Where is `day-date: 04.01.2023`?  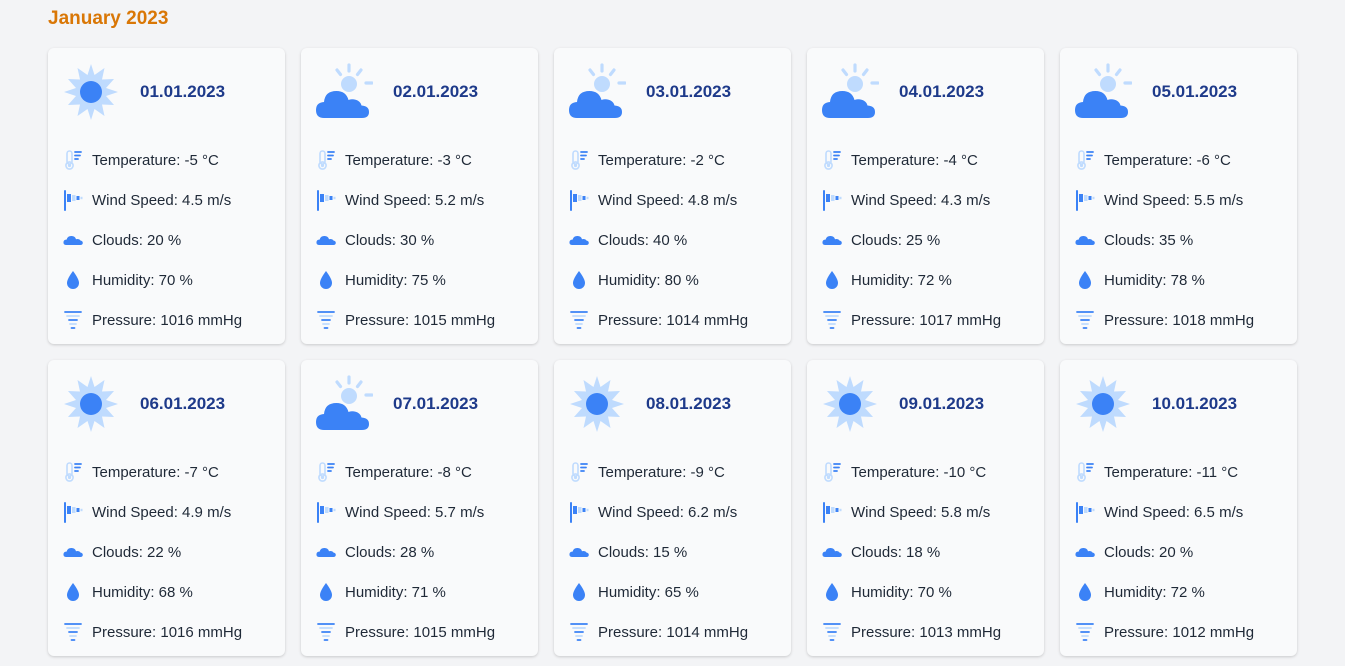
day-date: 04.01.2023 is located at coordinates (942, 91).